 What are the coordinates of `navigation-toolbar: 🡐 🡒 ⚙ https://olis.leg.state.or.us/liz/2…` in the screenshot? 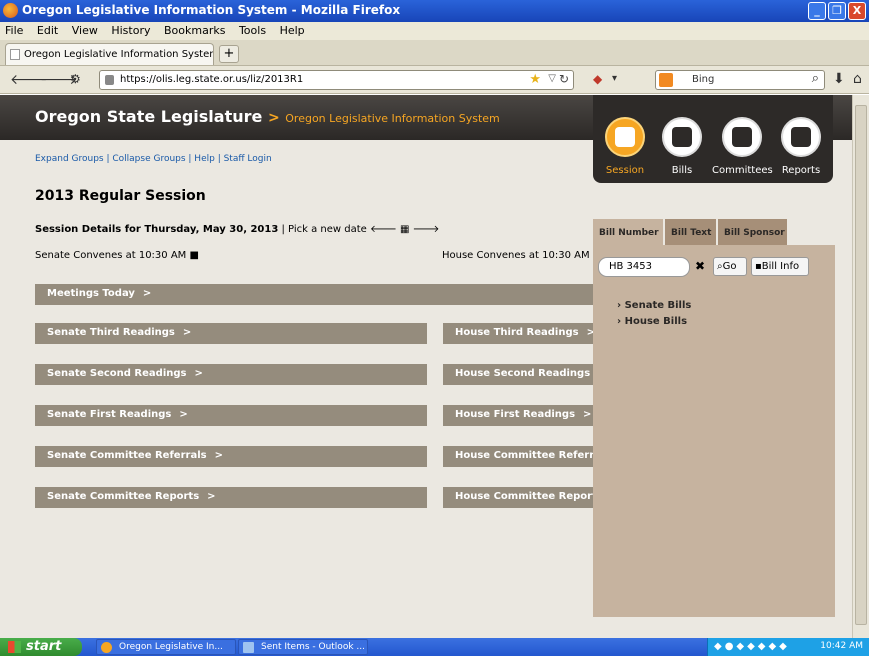 It's located at (434, 80).